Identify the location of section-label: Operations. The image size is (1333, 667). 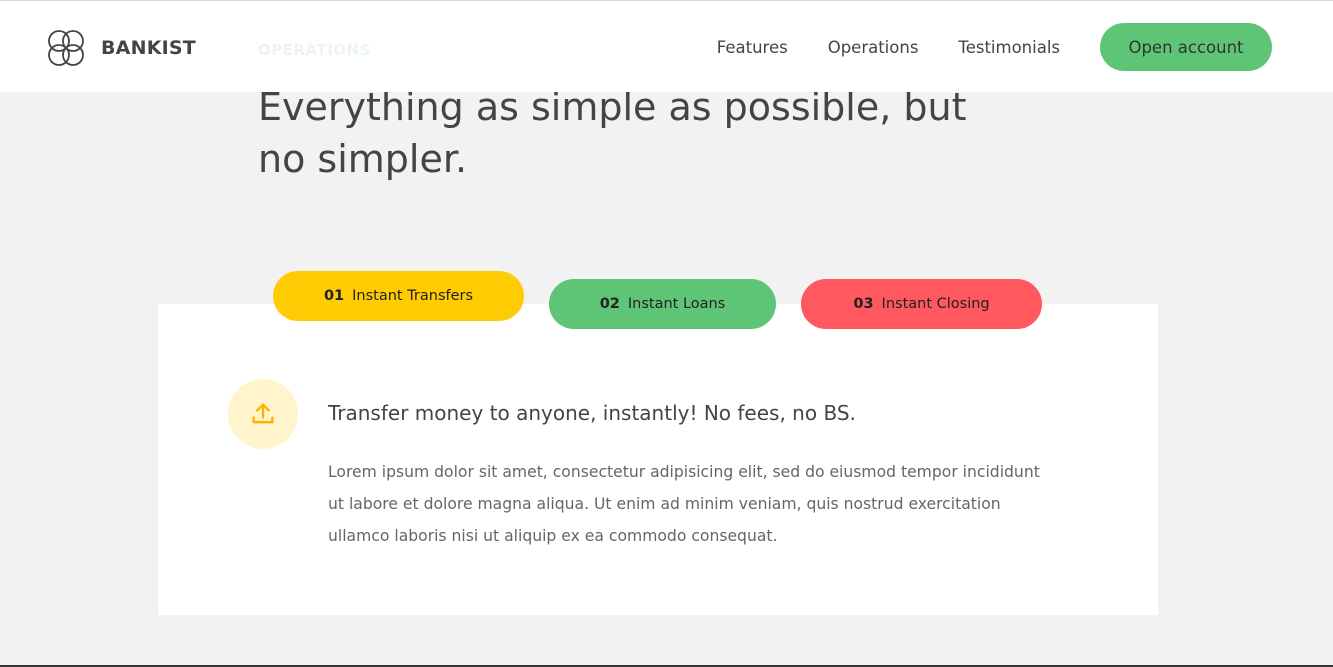
(314, 50).